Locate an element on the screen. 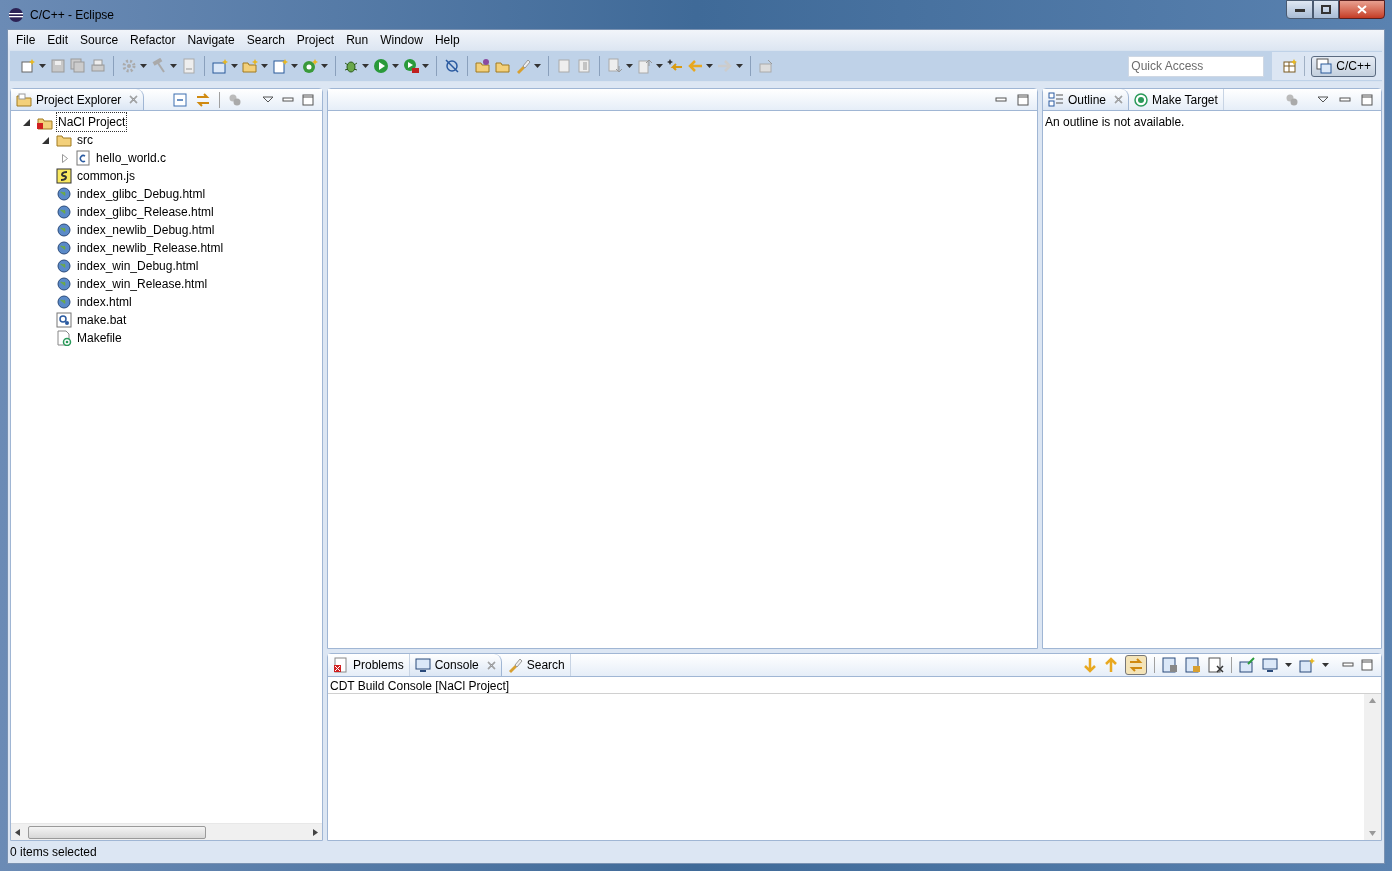 This screenshot has width=1392, height=871. close-button is located at coordinates (1362, 9).